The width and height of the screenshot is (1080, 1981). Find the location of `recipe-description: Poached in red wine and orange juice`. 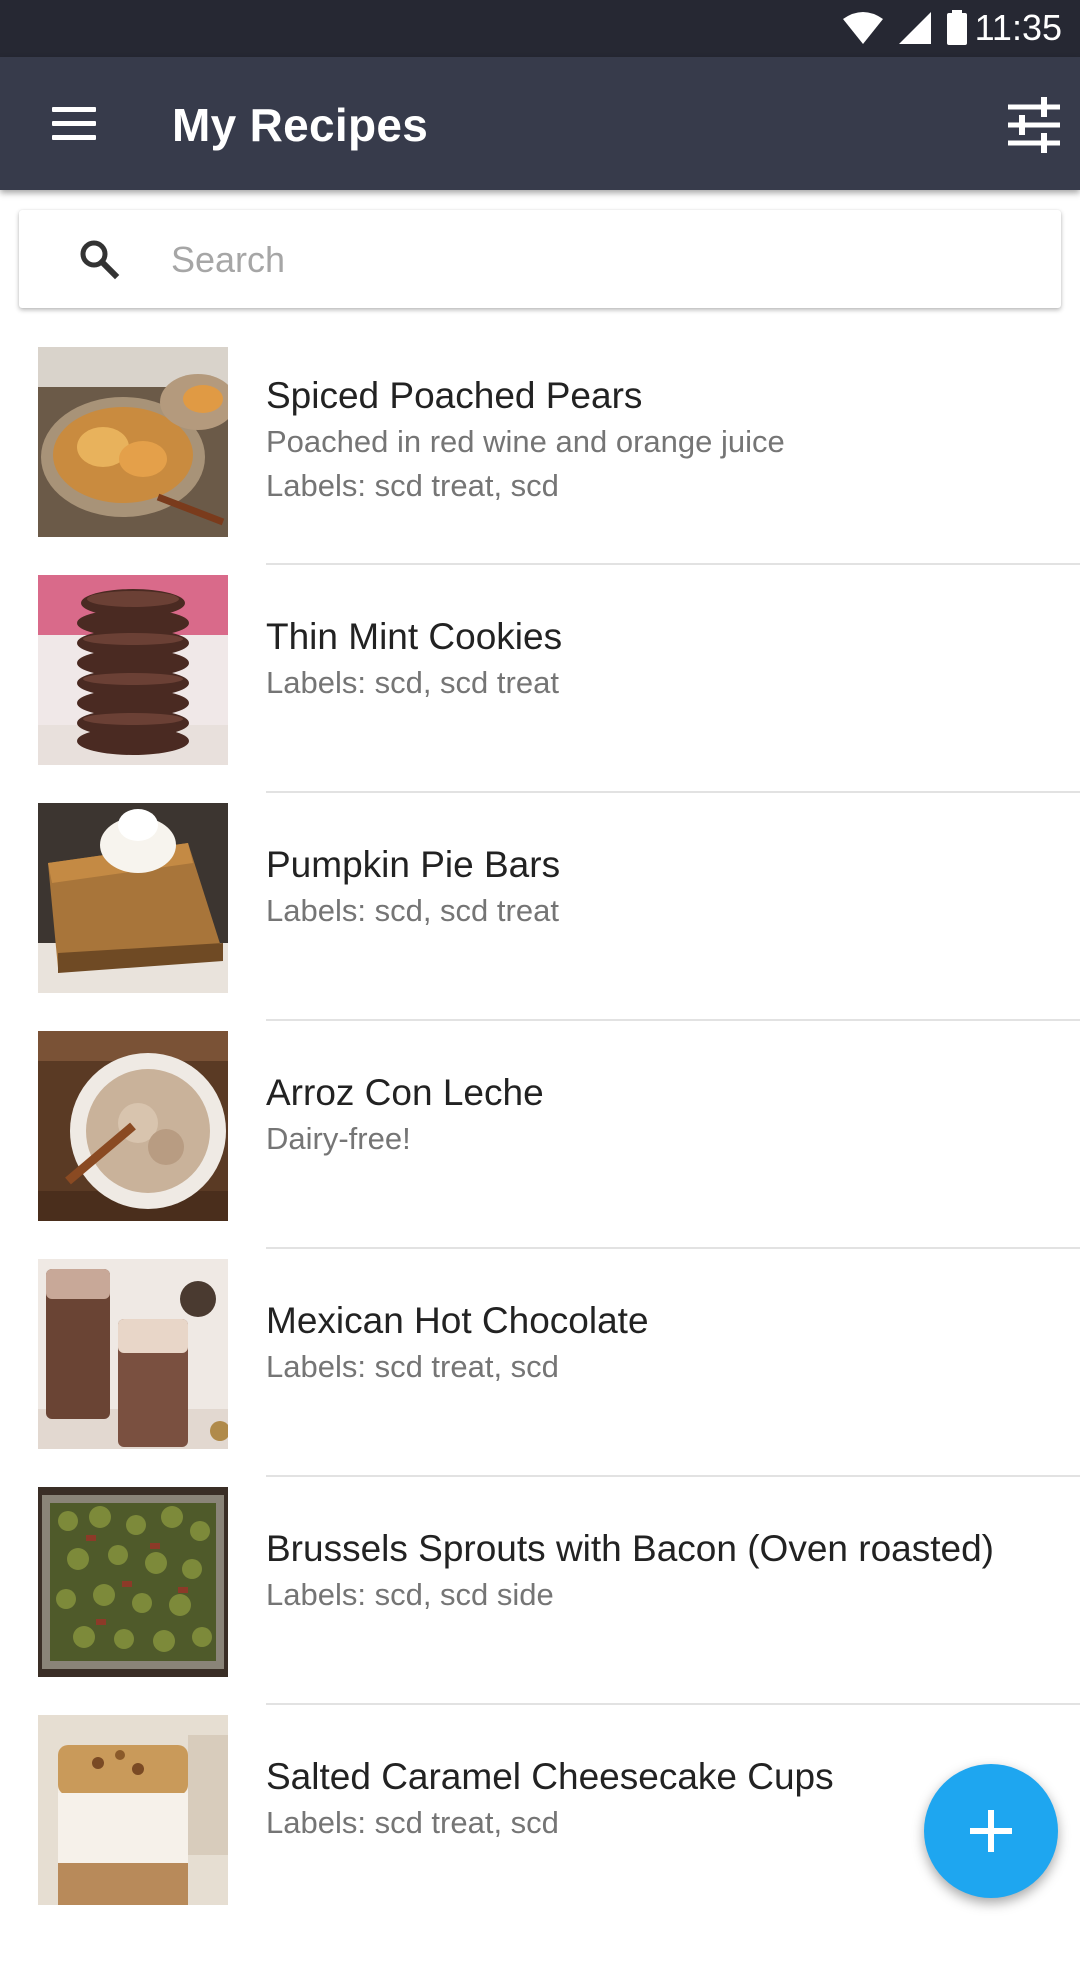

recipe-description: Poached in red wine and orange juice is located at coordinates (525, 441).